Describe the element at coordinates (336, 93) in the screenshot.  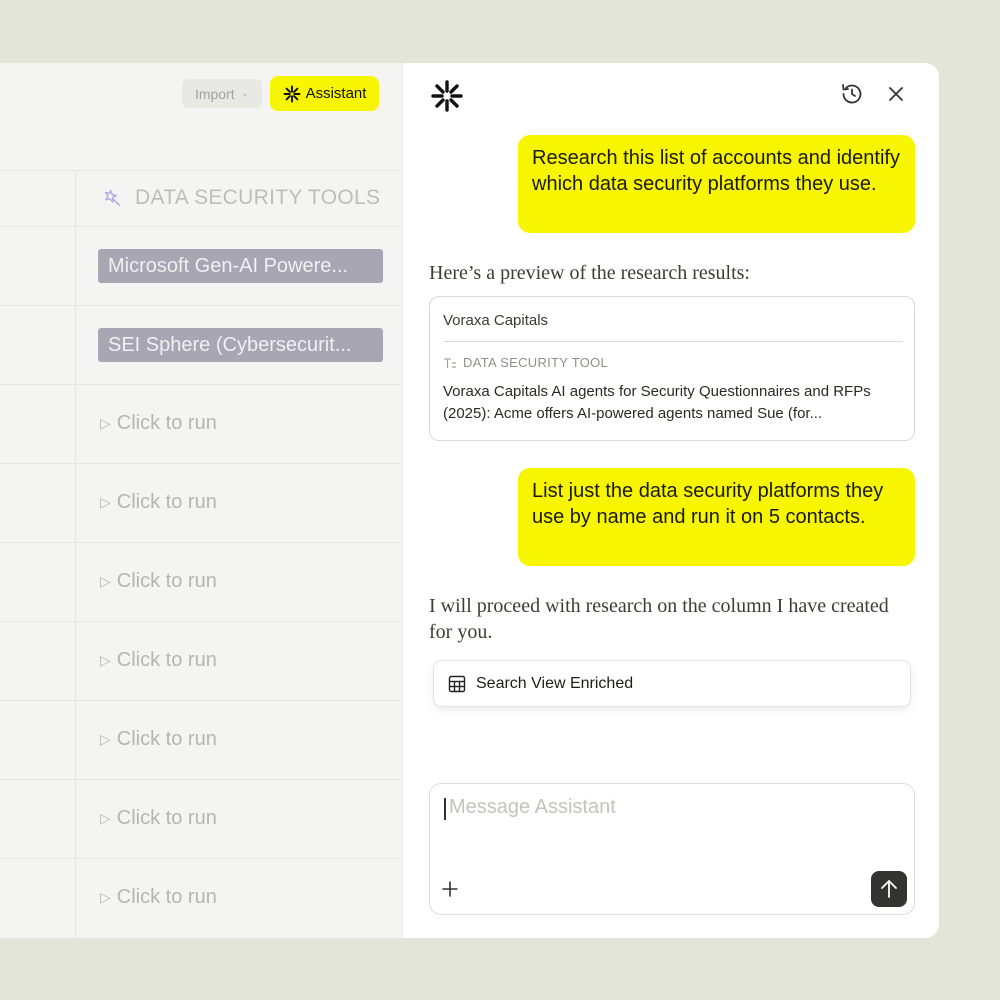
I see `assistant-label: Assistant` at that location.